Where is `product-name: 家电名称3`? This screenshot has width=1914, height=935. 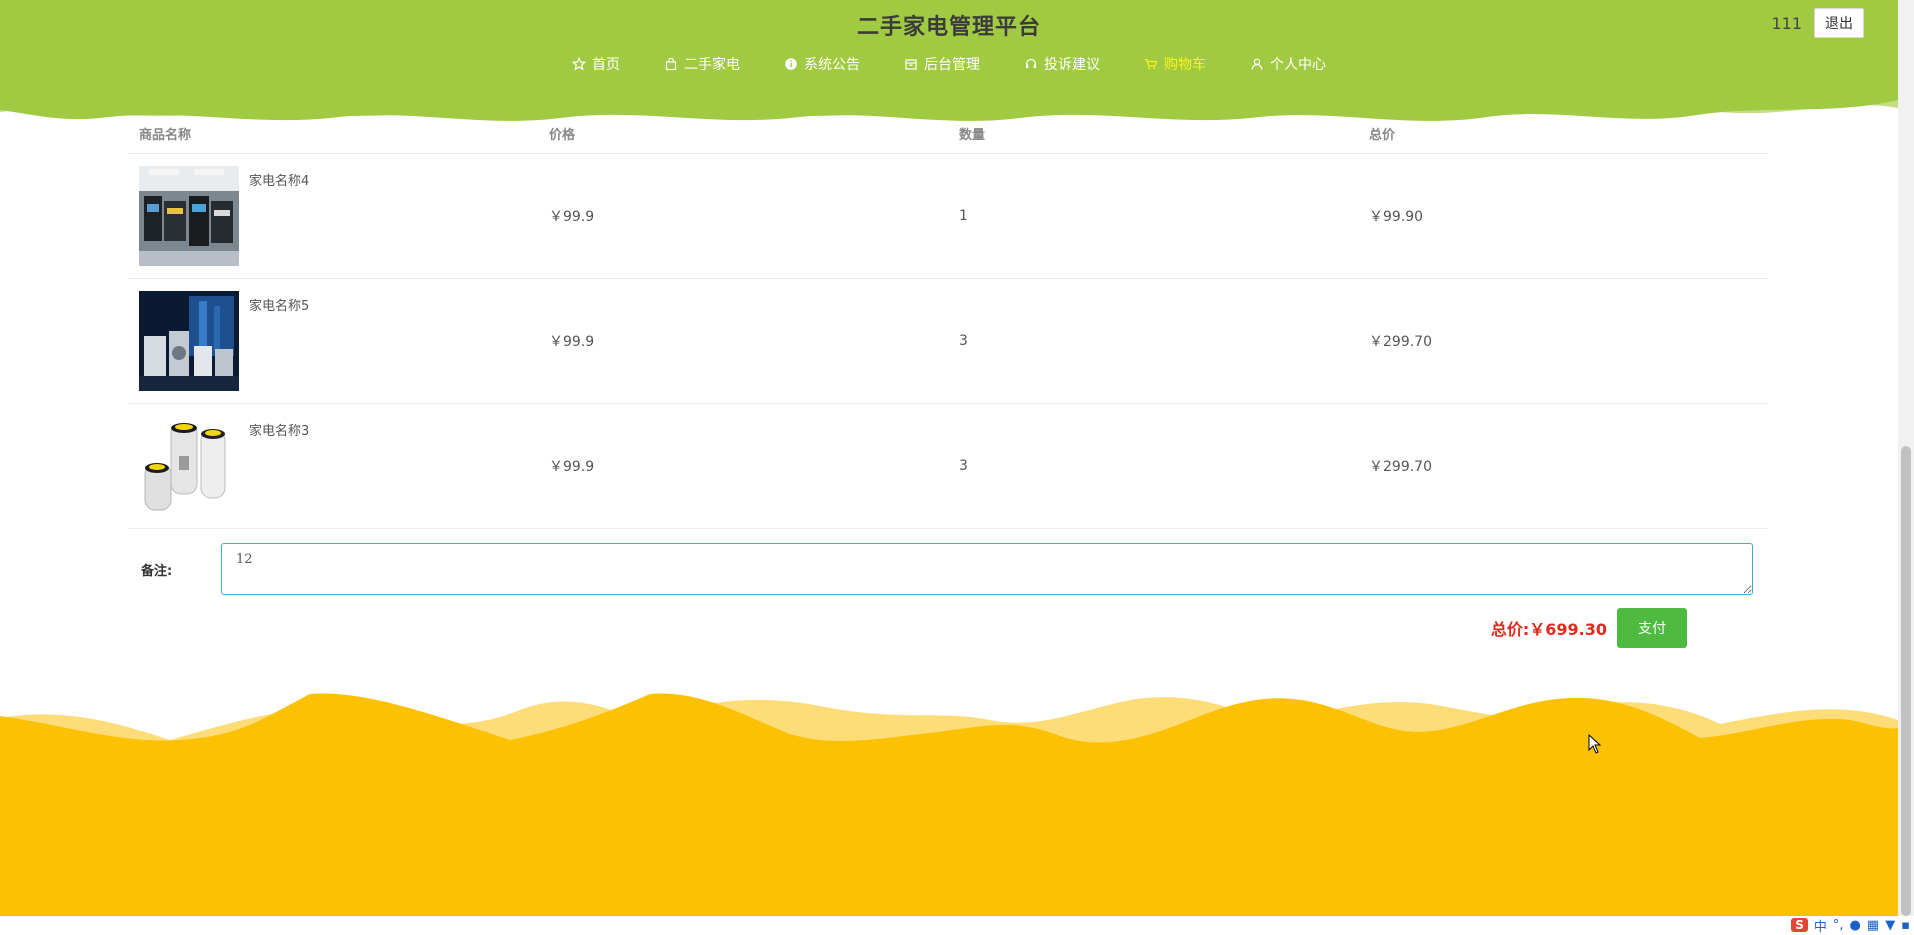 product-name: 家电名称3 is located at coordinates (279, 429).